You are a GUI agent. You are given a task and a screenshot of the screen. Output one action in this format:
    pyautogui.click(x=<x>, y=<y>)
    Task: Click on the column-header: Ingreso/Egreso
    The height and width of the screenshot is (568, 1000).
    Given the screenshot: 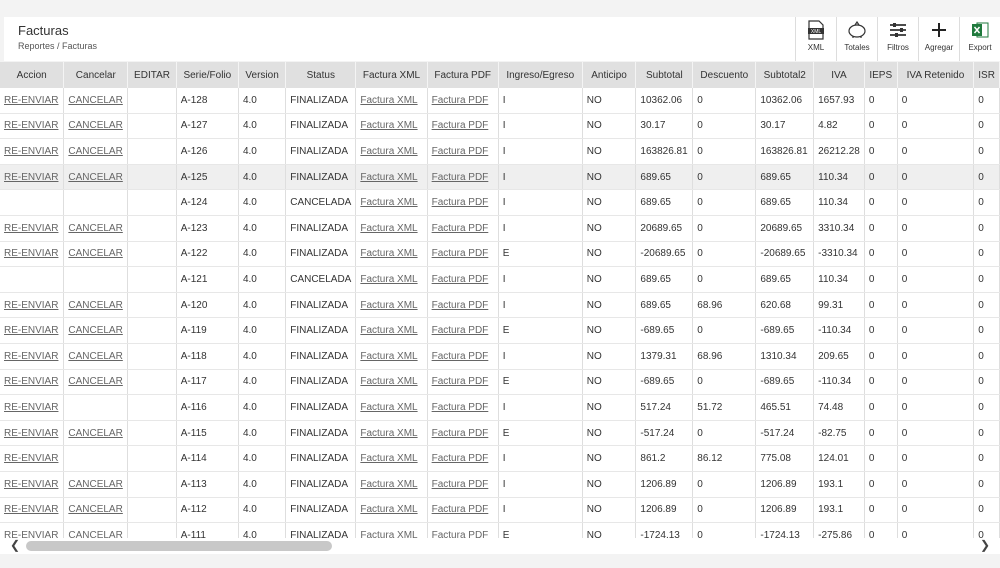 What is the action you would take?
    pyautogui.click(x=540, y=75)
    